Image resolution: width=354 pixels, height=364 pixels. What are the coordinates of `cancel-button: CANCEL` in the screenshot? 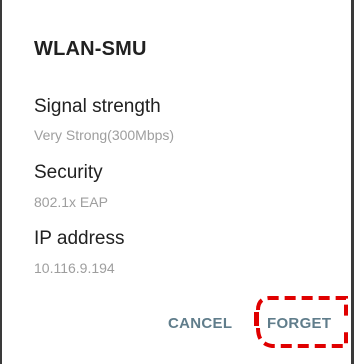 It's located at (200, 323).